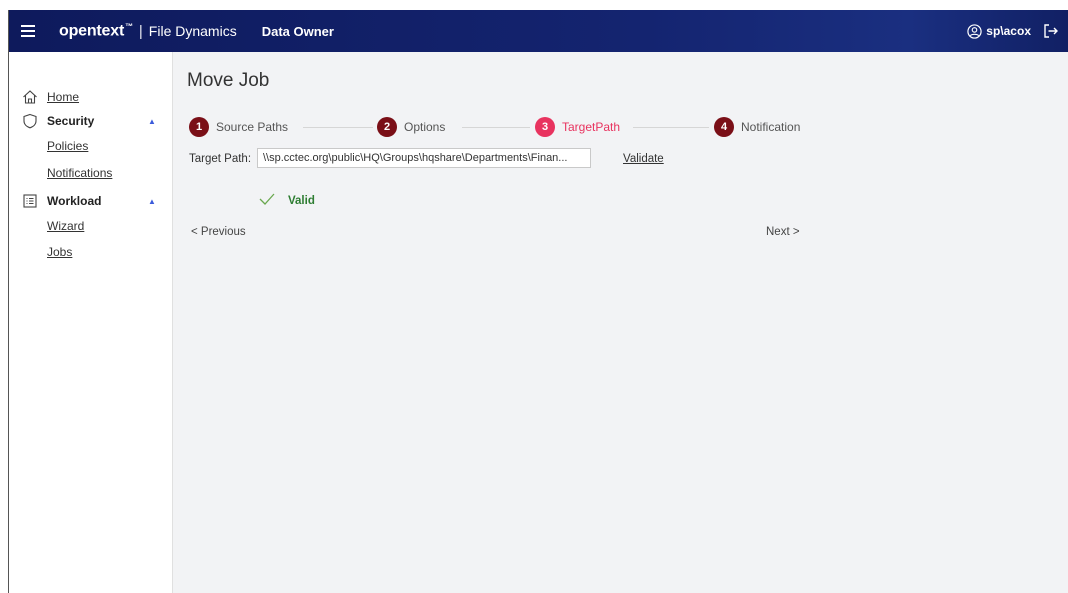 The height and width of the screenshot is (593, 1068). Describe the element at coordinates (59, 252) in the screenshot. I see `sidebar-item-label: Jobs` at that location.